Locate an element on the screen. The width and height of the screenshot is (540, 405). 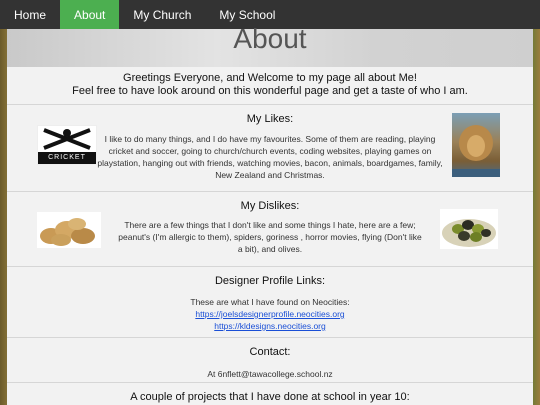
olives-icon is located at coordinates (469, 233).